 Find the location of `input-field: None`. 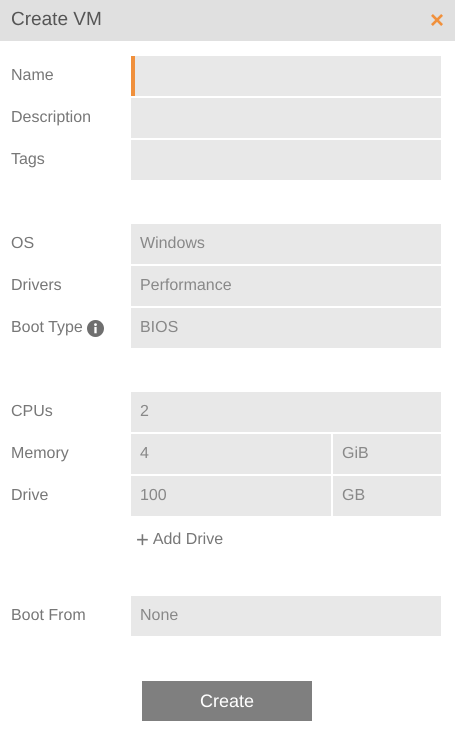

input-field: None is located at coordinates (286, 616).